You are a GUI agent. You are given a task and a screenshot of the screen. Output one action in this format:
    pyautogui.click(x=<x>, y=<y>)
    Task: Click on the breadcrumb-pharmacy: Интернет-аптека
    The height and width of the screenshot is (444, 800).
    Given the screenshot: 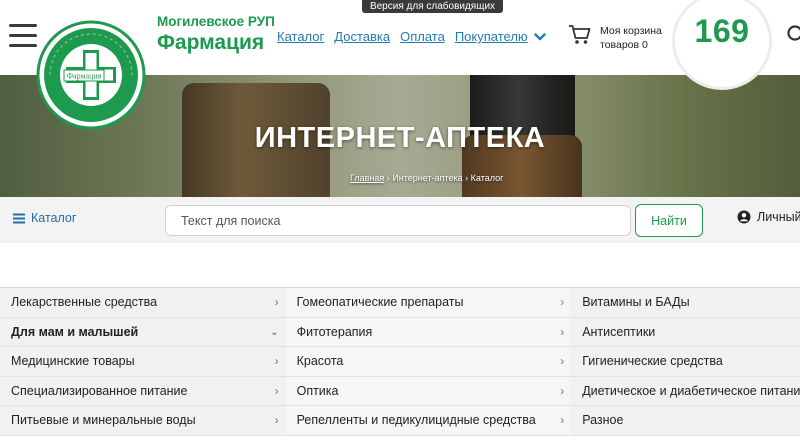 What is the action you would take?
    pyautogui.click(x=427, y=178)
    